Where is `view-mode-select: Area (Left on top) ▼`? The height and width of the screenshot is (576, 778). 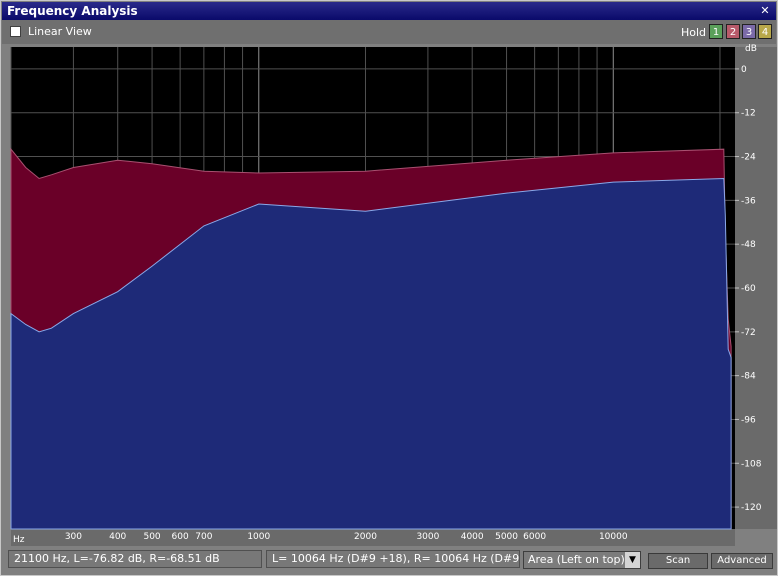 view-mode-select: Area (Left on top) ▼ is located at coordinates (582, 560).